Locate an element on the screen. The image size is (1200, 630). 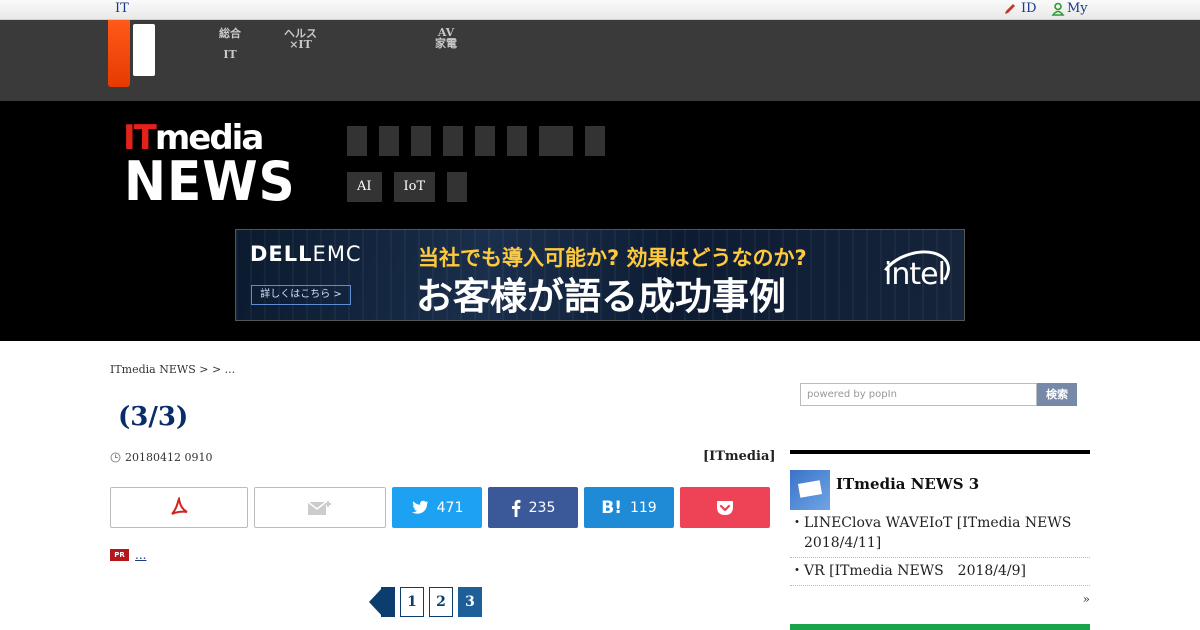
site-search: powered by popIn 検索 is located at coordinates (938, 394).